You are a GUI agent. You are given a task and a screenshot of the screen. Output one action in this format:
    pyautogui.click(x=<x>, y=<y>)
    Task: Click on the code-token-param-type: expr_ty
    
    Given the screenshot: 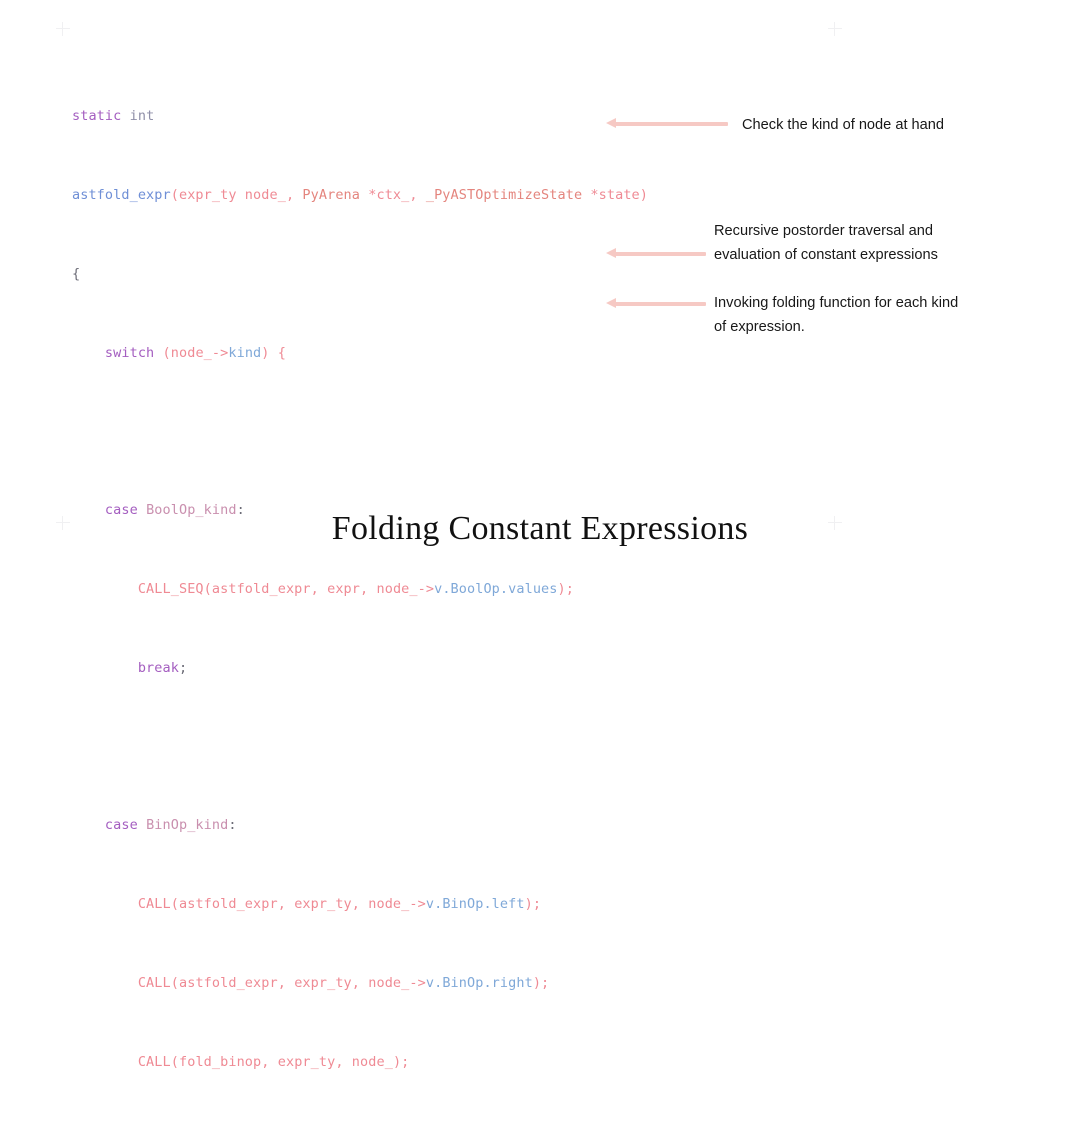 What is the action you would take?
    pyautogui.click(x=207, y=194)
    